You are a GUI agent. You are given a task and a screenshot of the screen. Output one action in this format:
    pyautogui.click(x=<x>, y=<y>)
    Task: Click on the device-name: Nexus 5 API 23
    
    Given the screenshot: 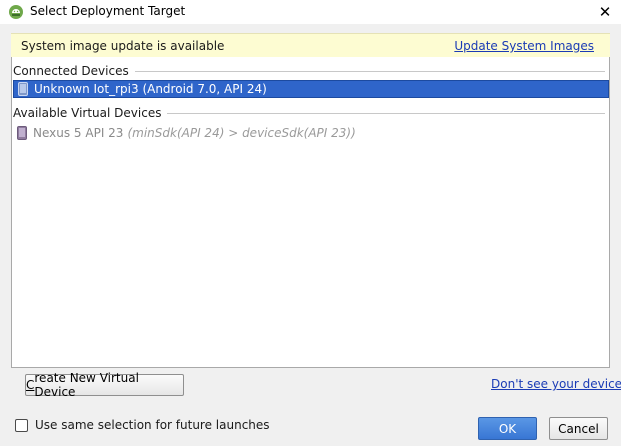 What is the action you would take?
    pyautogui.click(x=78, y=133)
    